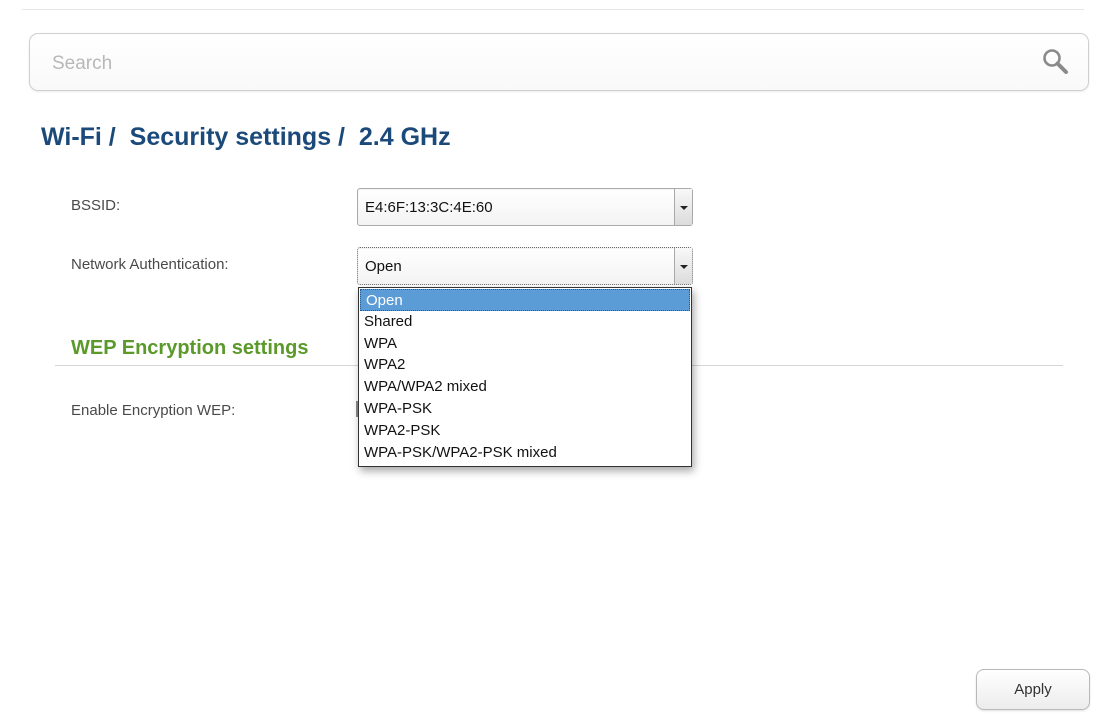 This screenshot has width=1098, height=718. What do you see at coordinates (525, 387) in the screenshot?
I see `auth-option: WPA/WPA2 mixed` at bounding box center [525, 387].